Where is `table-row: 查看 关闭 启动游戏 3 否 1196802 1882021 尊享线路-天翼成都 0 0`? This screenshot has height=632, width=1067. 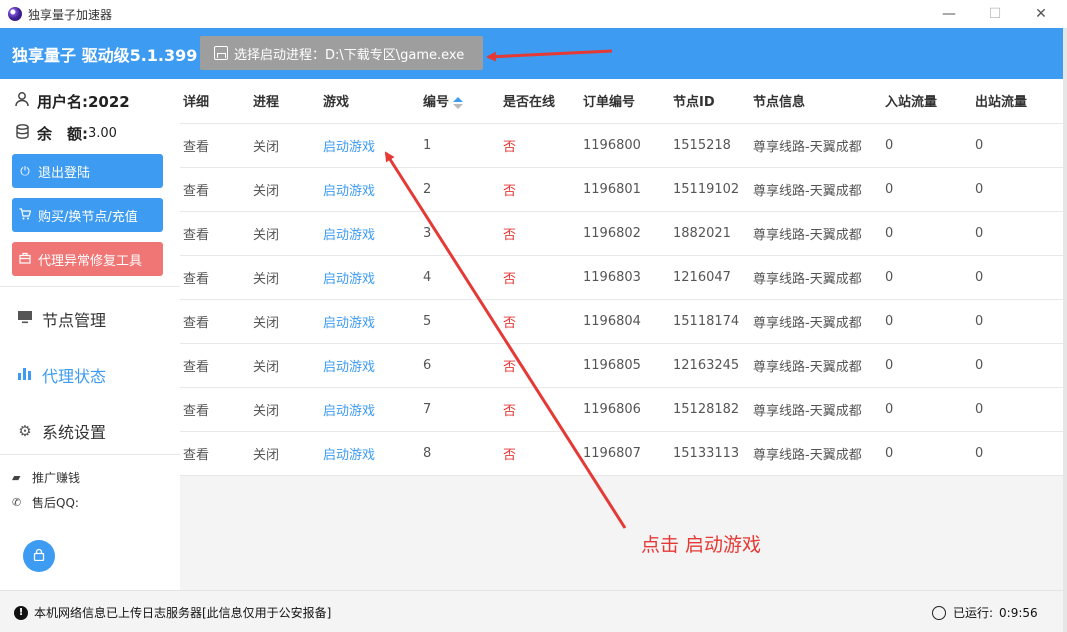 table-row: 查看 关闭 启动游戏 3 否 1196802 1882021 尊享线路-天翼成都 0 0 is located at coordinates (621, 233).